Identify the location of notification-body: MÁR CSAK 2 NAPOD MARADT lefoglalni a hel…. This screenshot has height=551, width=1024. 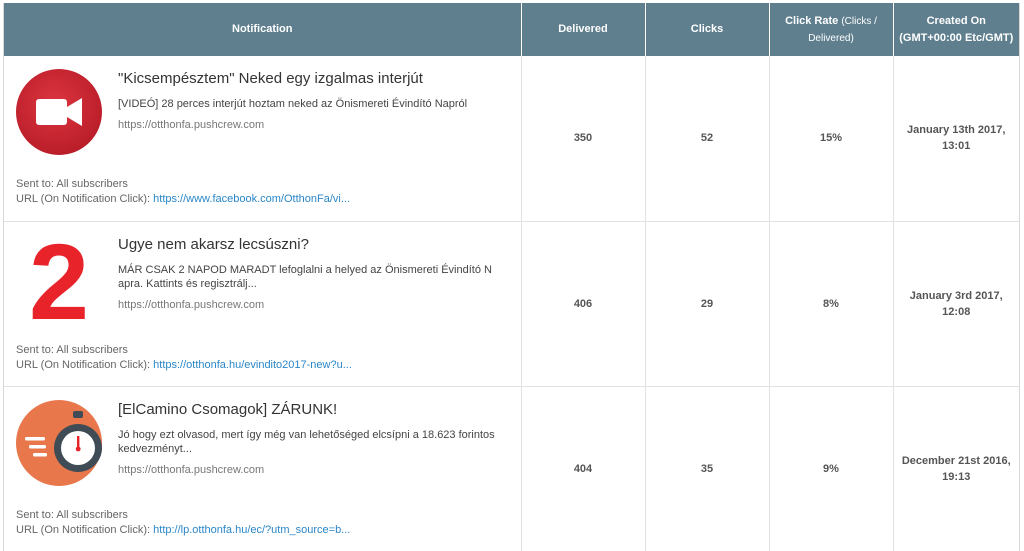
(305, 276).